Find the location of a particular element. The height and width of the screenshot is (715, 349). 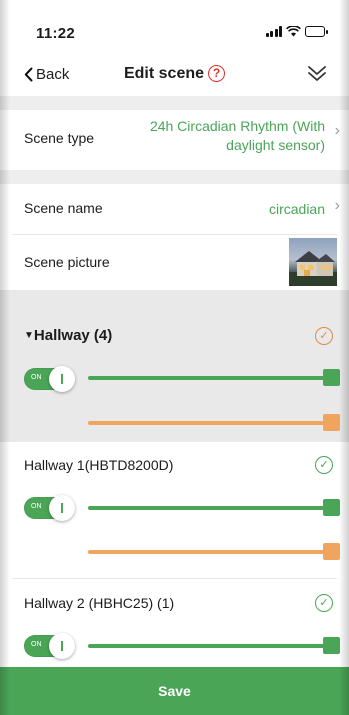

divider is located at coordinates (174, 578).